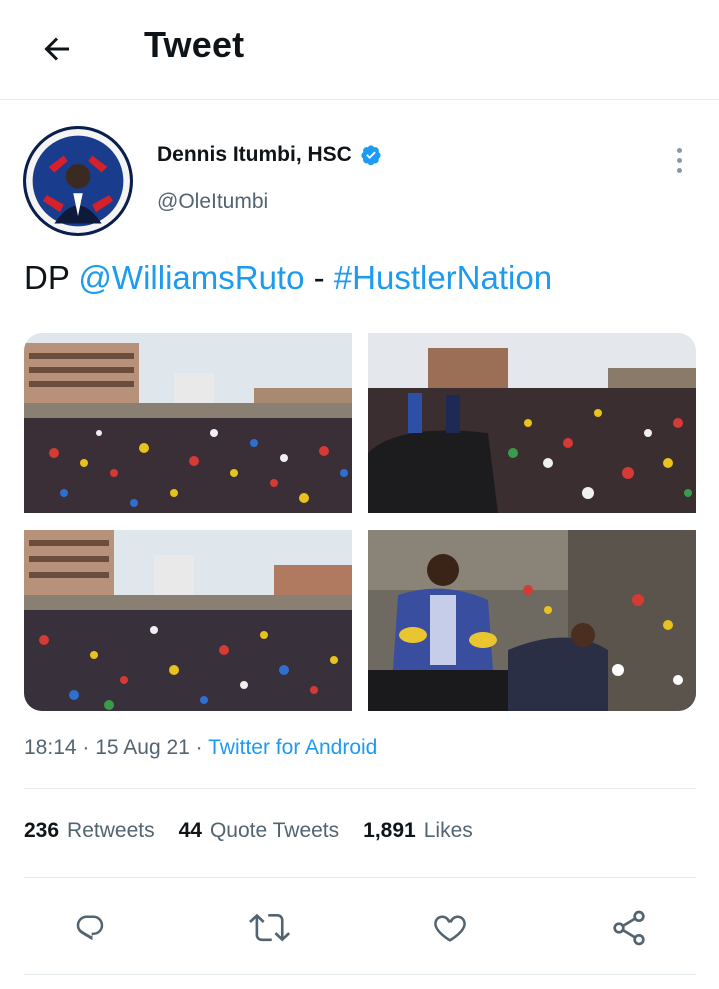 This screenshot has height=989, width=719. Describe the element at coordinates (679, 160) in the screenshot. I see `more-button` at that location.